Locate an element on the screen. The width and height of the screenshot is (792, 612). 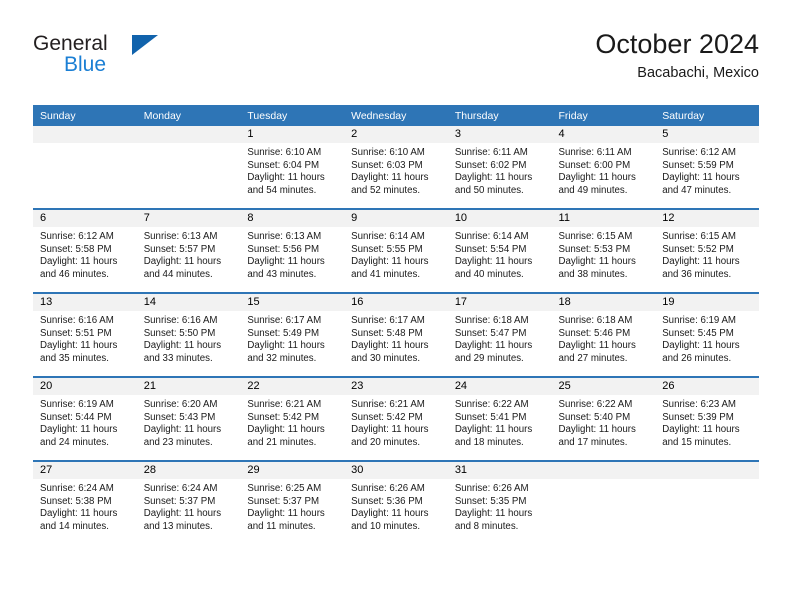
daylight-text: and 47 minutes. is located at coordinates (697, 190).